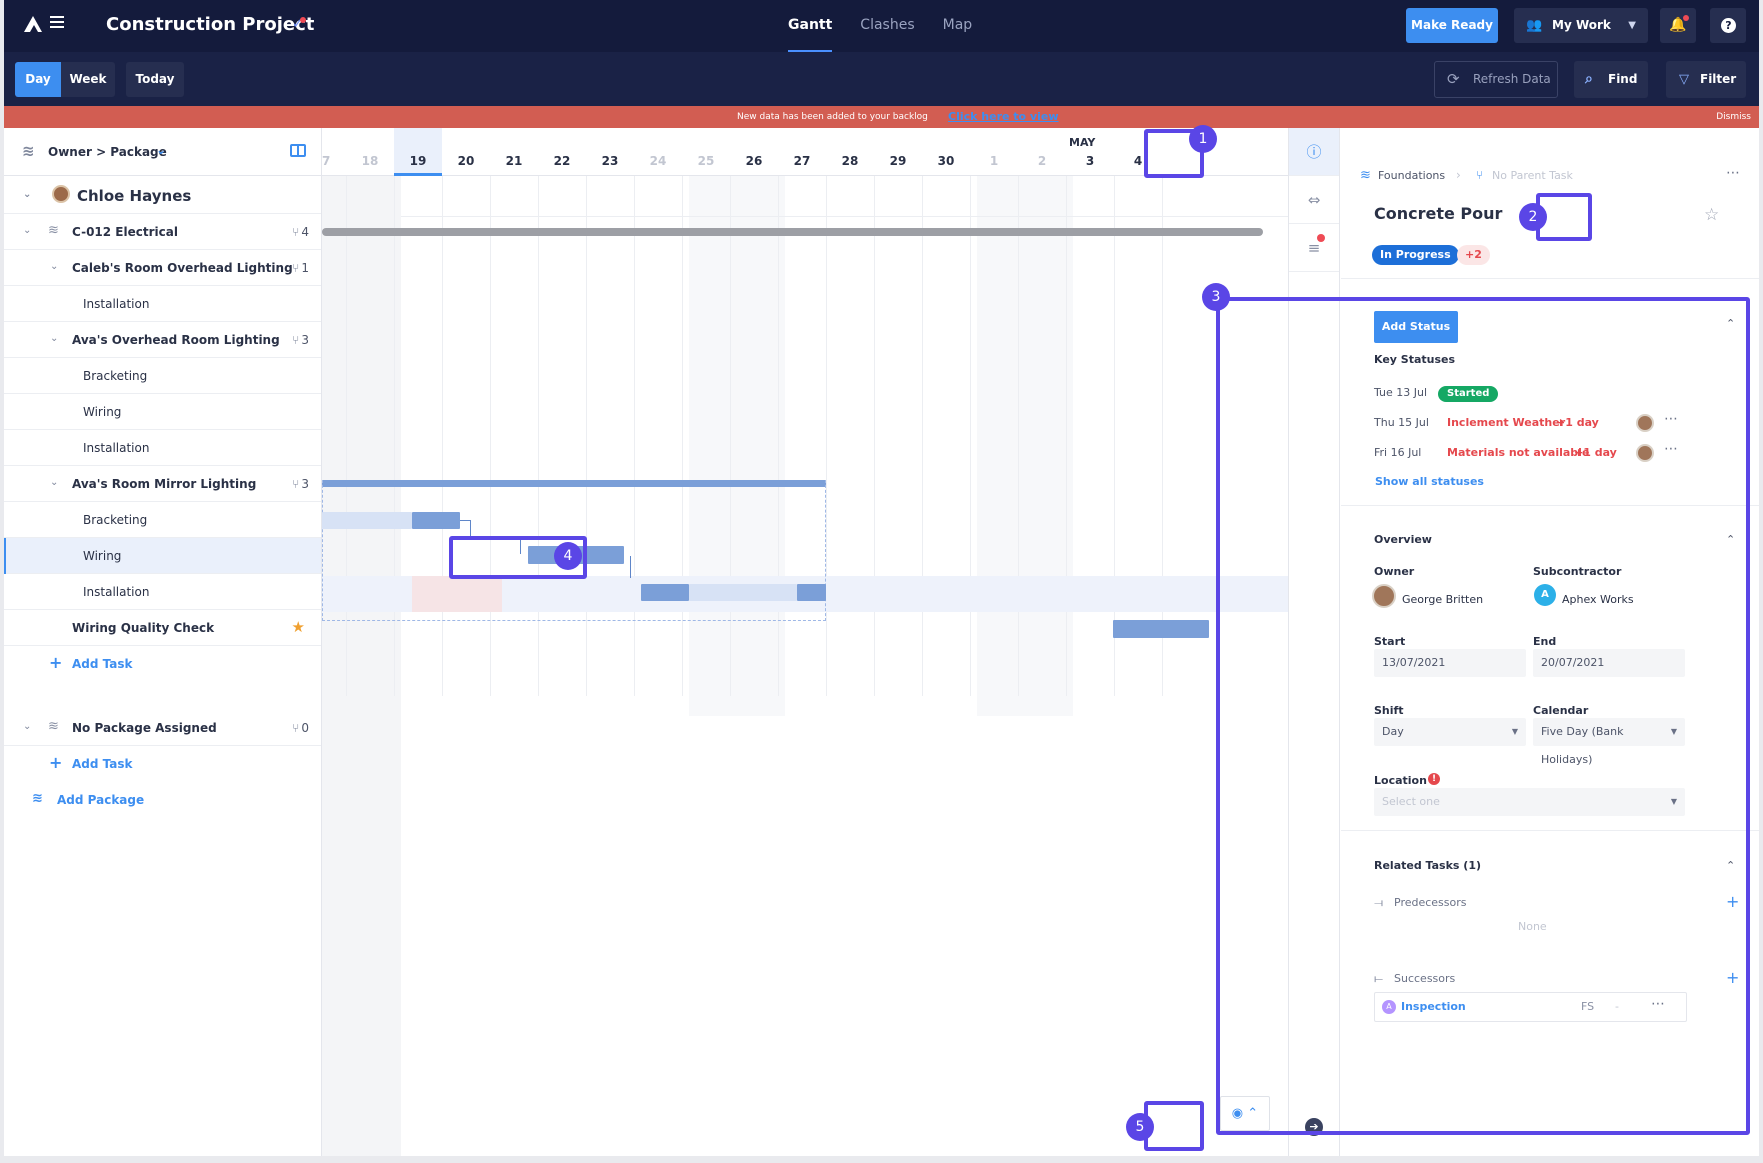 The image size is (1763, 1163). What do you see at coordinates (1458, 175) in the screenshot?
I see `chevron-right-icon: ›` at bounding box center [1458, 175].